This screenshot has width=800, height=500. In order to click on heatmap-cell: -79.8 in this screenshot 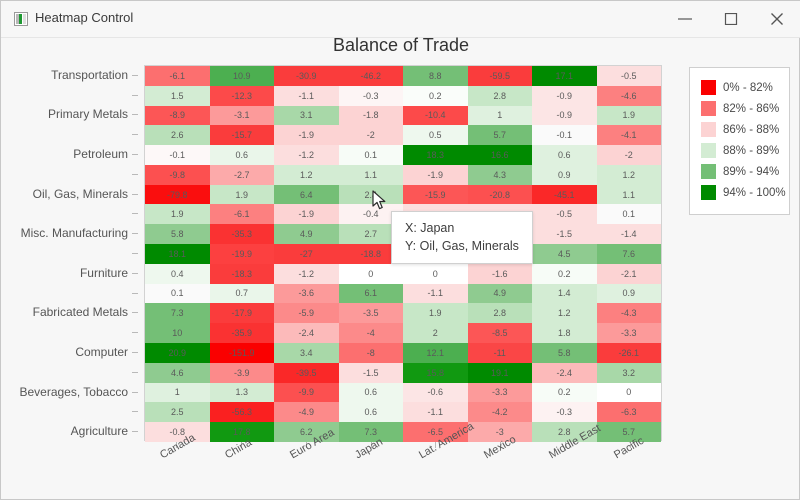, I will do `click(177, 194)`.